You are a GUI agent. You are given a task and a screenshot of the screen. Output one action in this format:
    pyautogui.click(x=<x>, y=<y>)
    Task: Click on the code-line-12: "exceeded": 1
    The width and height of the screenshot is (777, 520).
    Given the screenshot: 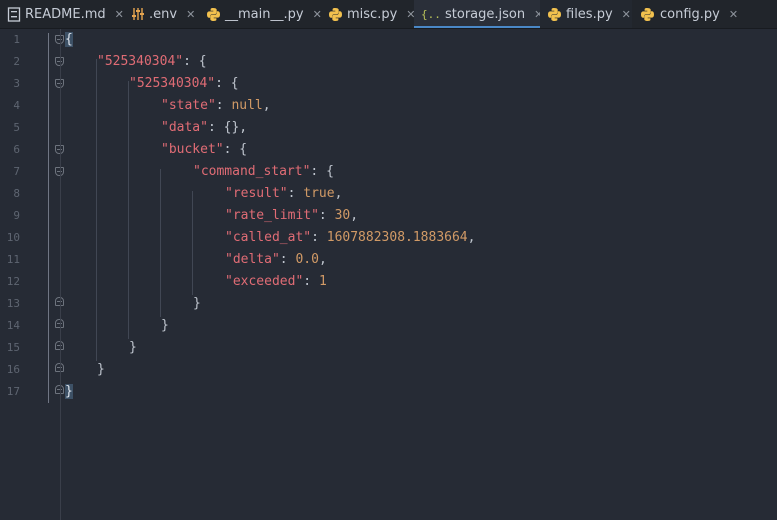 What is the action you would take?
    pyautogui.click(x=276, y=281)
    